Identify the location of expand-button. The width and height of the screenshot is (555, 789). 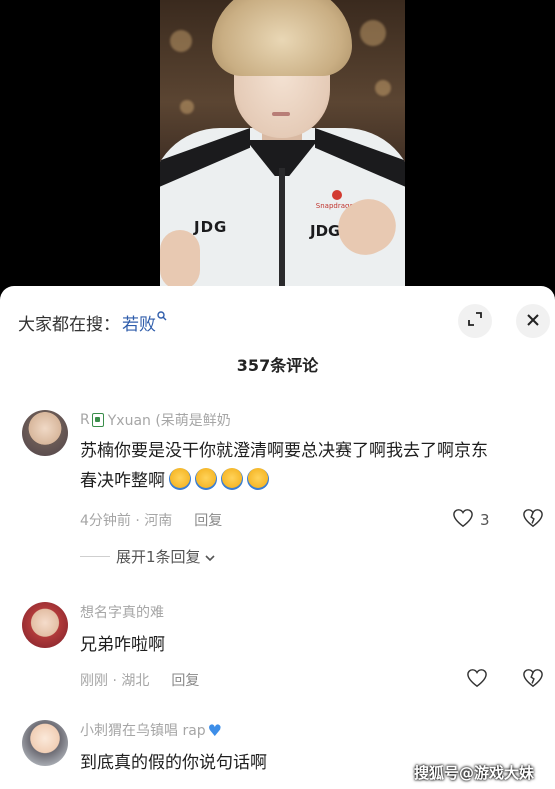
(475, 321).